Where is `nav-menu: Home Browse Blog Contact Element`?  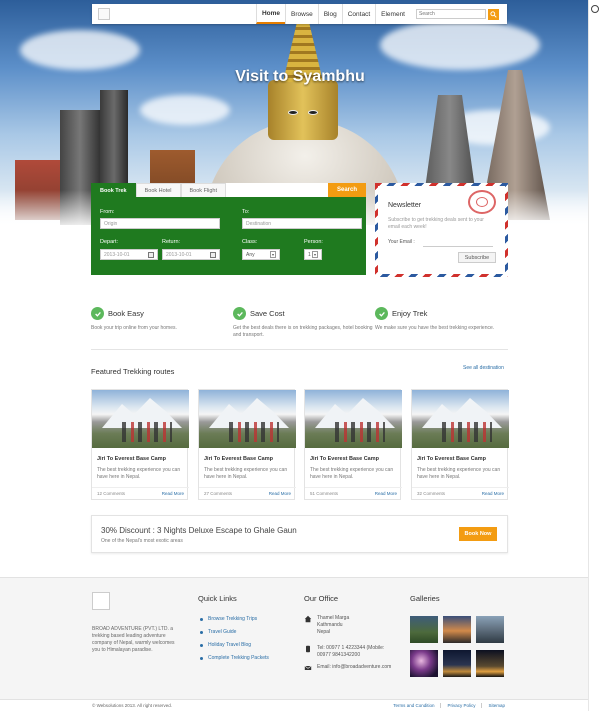 nav-menu: Home Browse Blog Contact Element is located at coordinates (332, 14).